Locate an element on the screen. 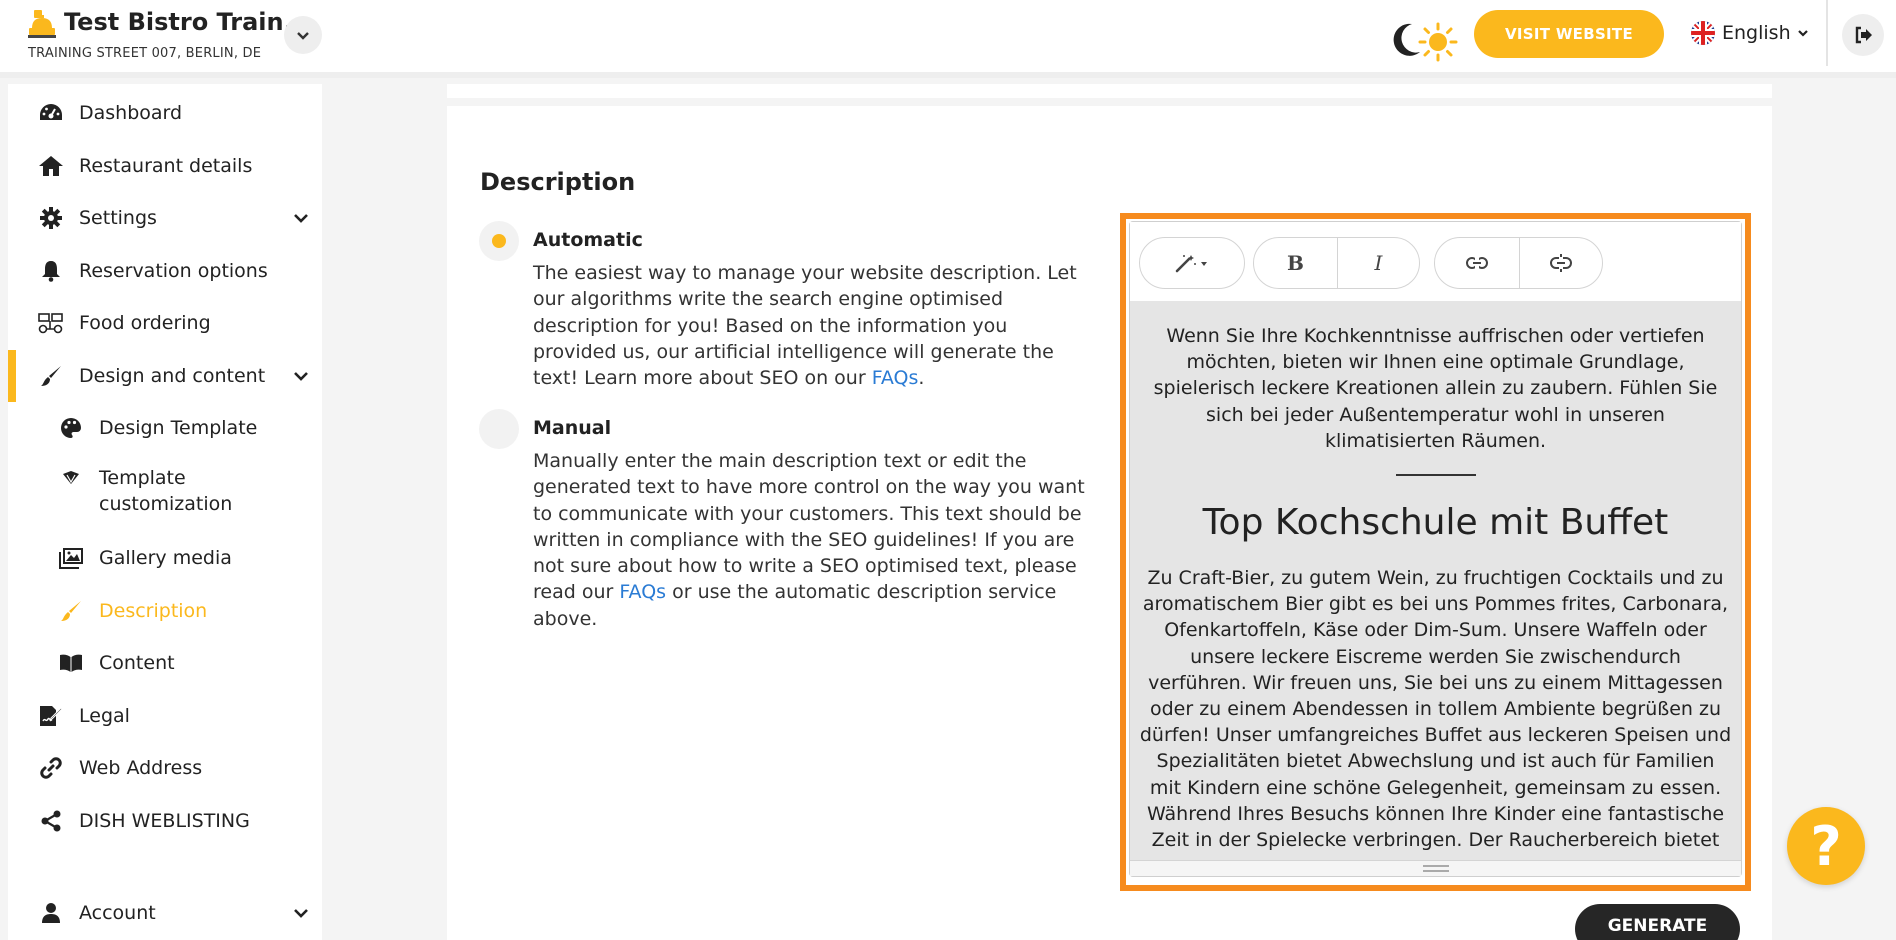 This screenshot has height=940, width=1896. logout-button is located at coordinates (1863, 35).